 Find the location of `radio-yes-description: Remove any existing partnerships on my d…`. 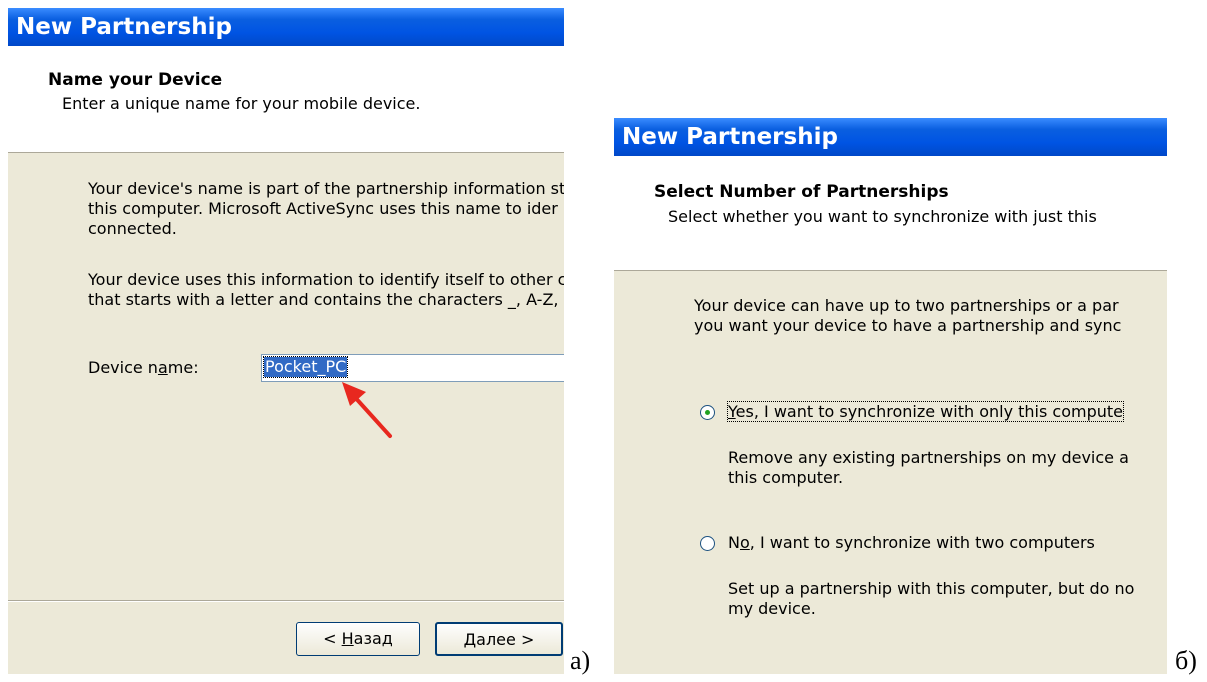

radio-yes-description: Remove any existing partnerships on my d… is located at coordinates (928, 468).